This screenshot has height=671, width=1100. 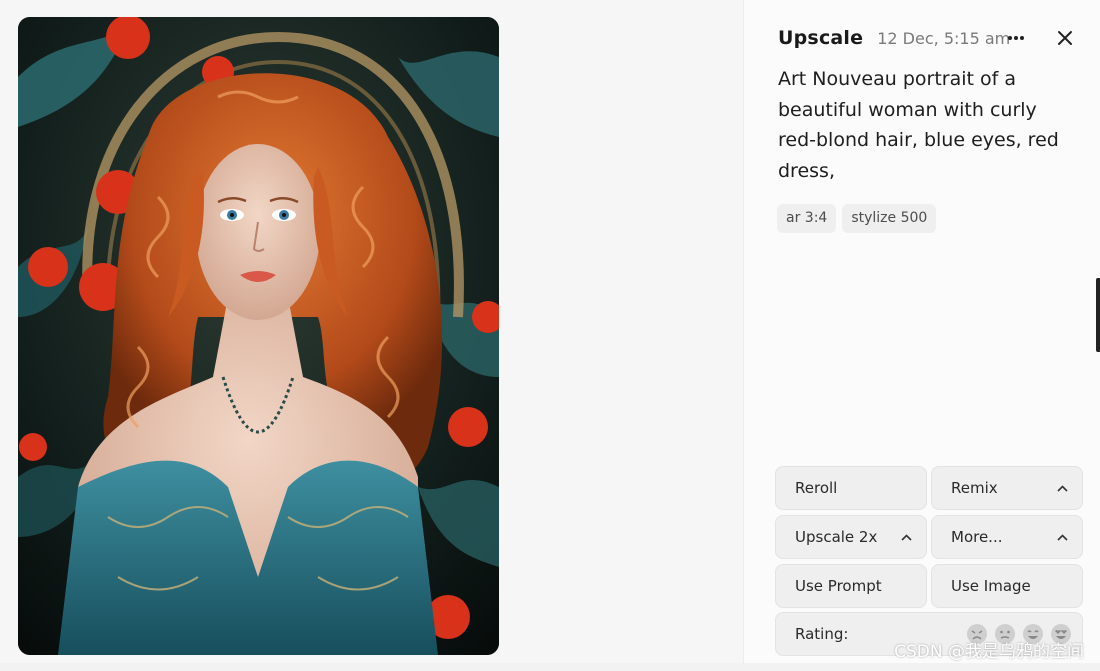 What do you see at coordinates (550, 667) in the screenshot?
I see `bottom-divider` at bounding box center [550, 667].